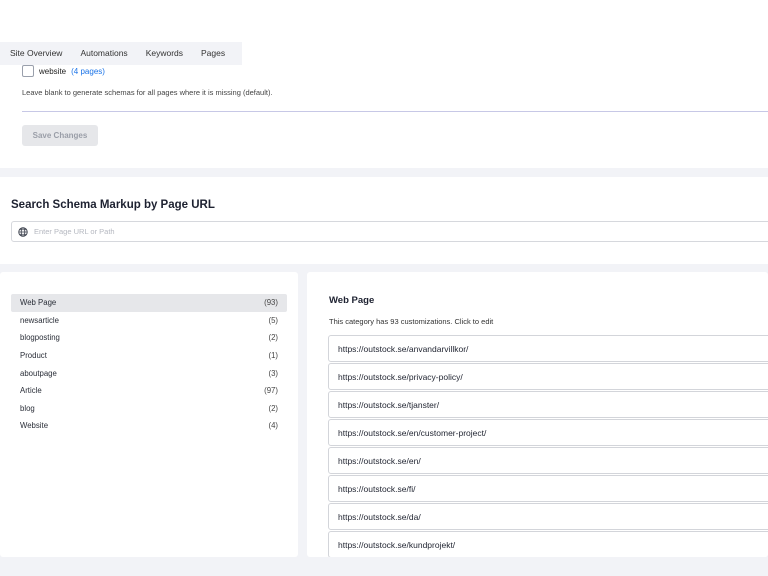 Image resolution: width=768 pixels, height=576 pixels. Describe the element at coordinates (113, 205) in the screenshot. I see `search-title: Search Schema Markup by Page URL` at that location.